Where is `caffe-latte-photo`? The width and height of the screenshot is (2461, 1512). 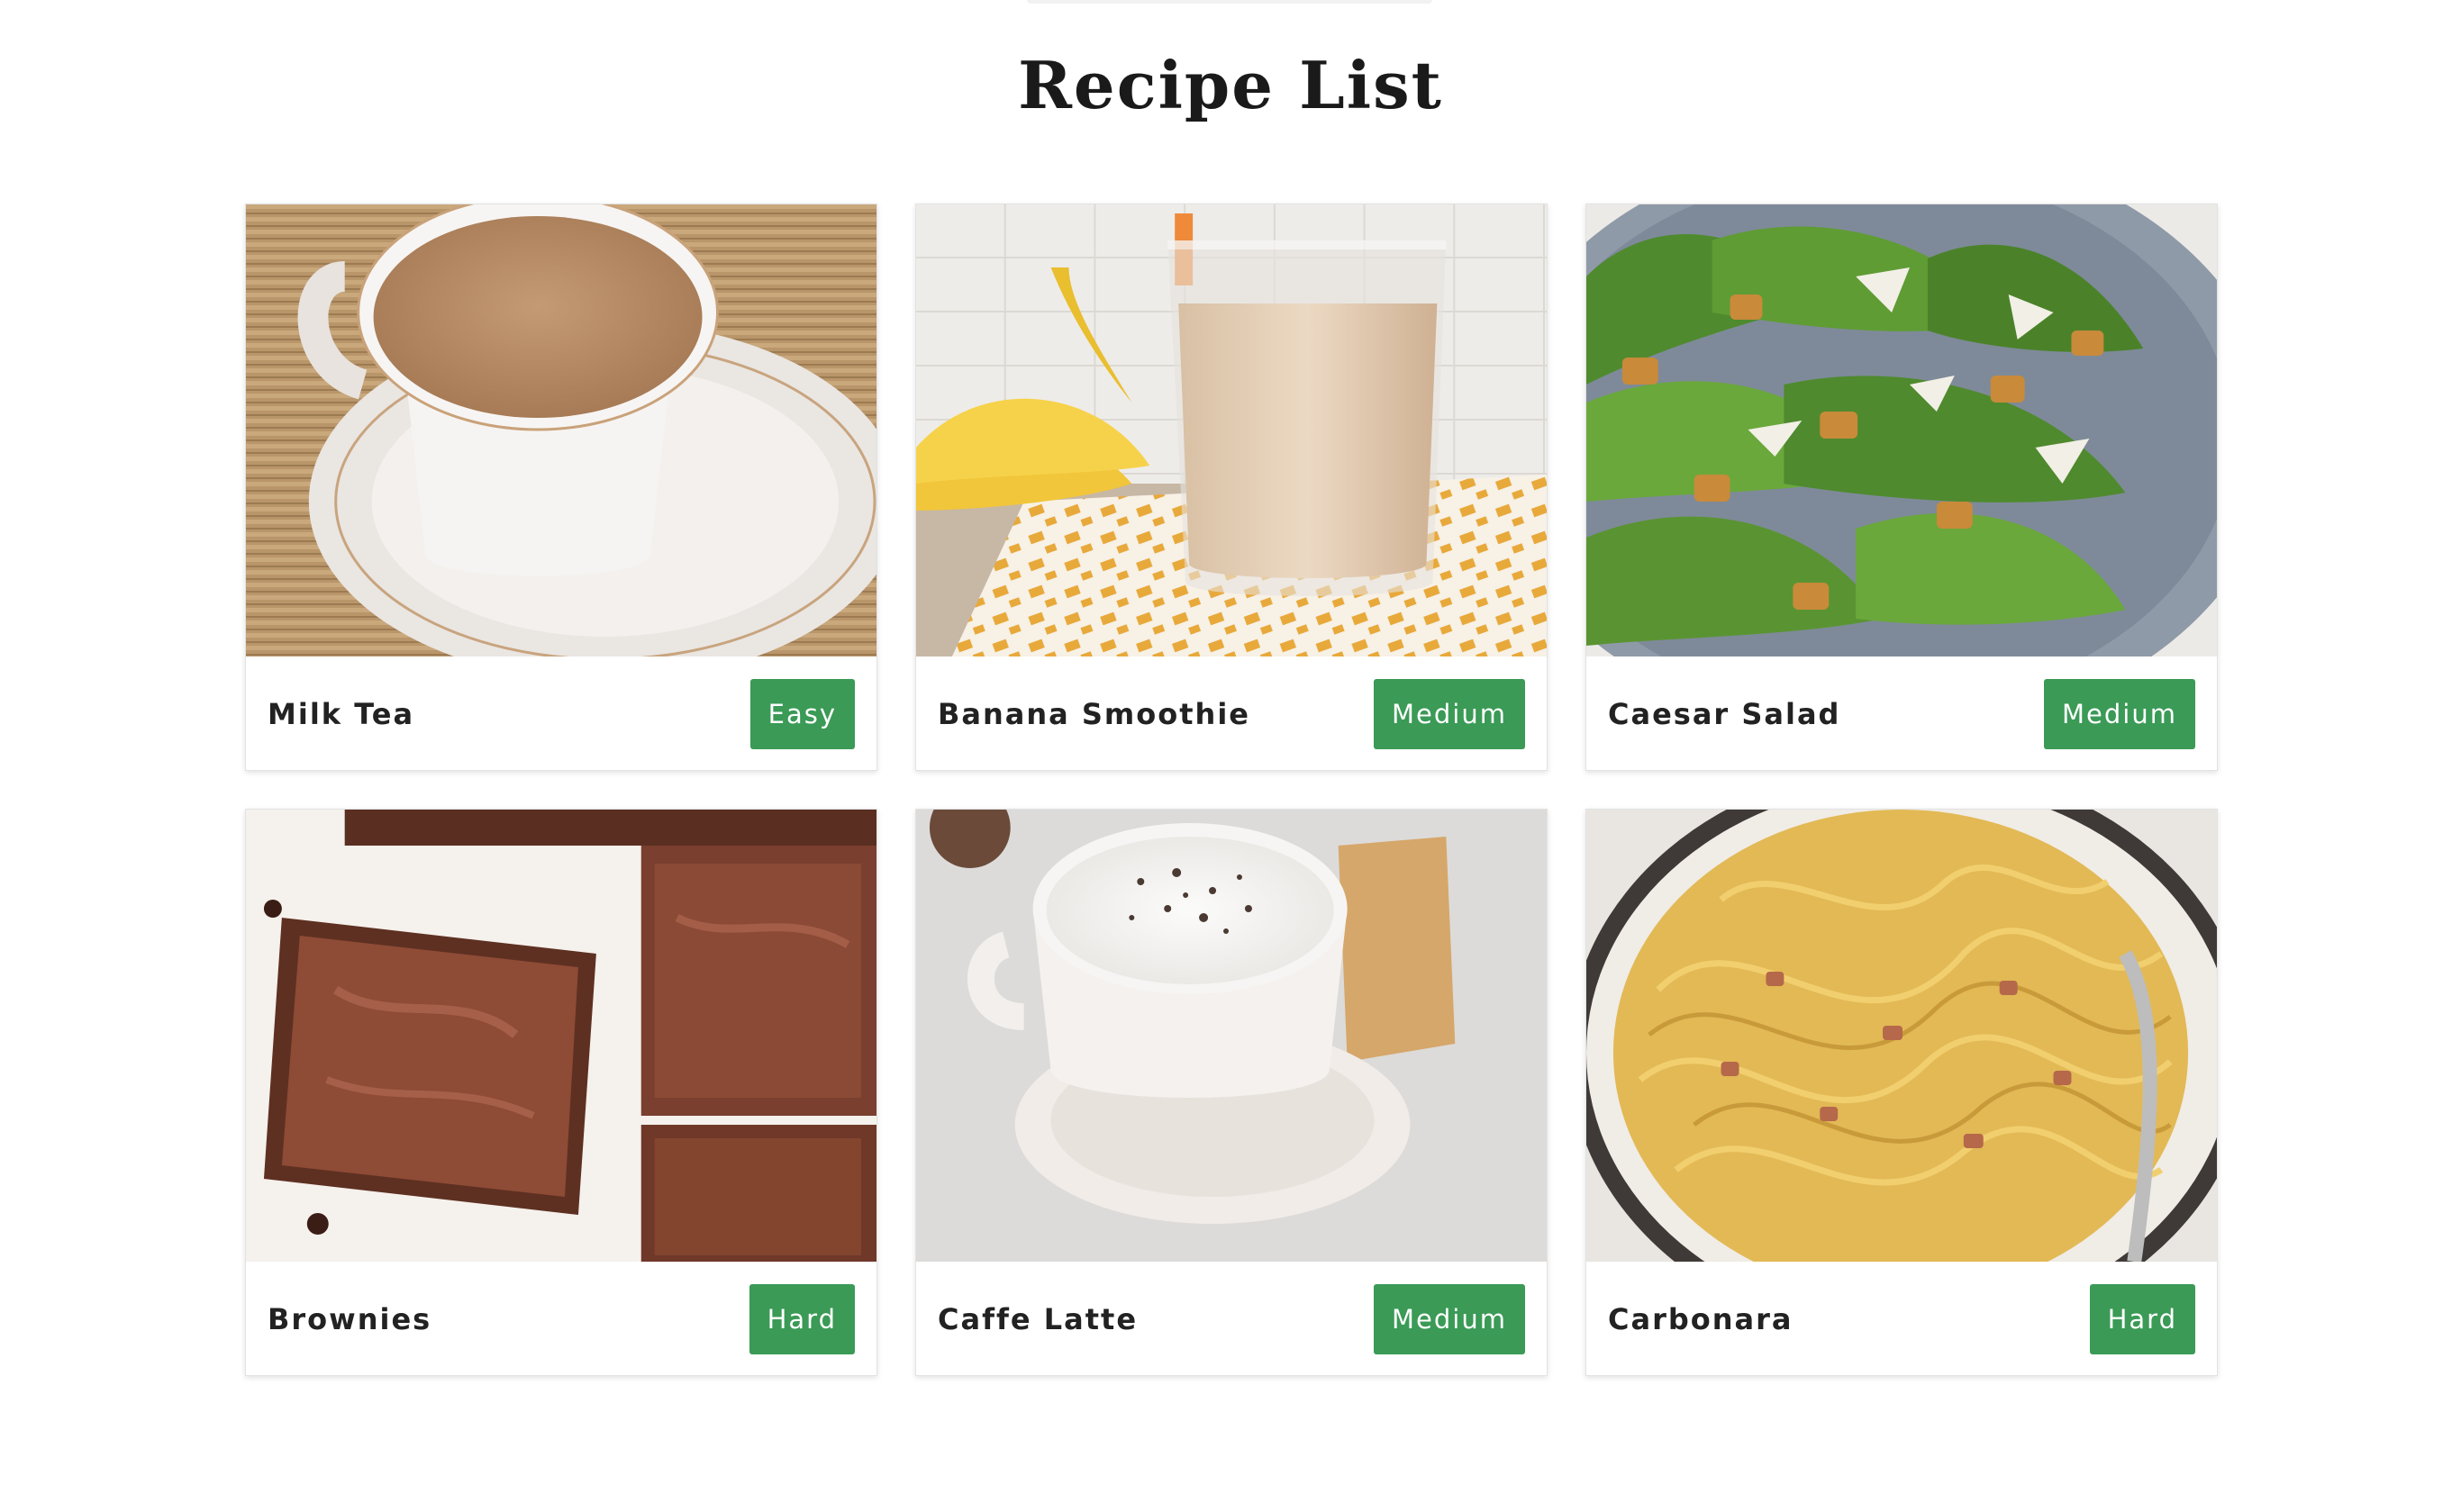 caffe-latte-photo is located at coordinates (1231, 1036).